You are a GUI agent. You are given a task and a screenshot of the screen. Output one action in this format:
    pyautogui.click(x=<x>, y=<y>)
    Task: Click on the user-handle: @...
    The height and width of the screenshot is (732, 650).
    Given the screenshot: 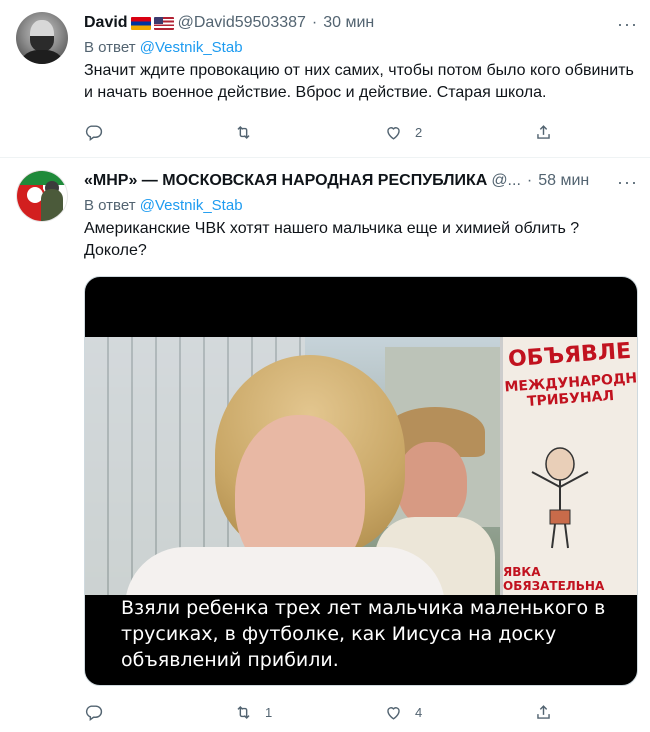 What is the action you would take?
    pyautogui.click(x=506, y=181)
    